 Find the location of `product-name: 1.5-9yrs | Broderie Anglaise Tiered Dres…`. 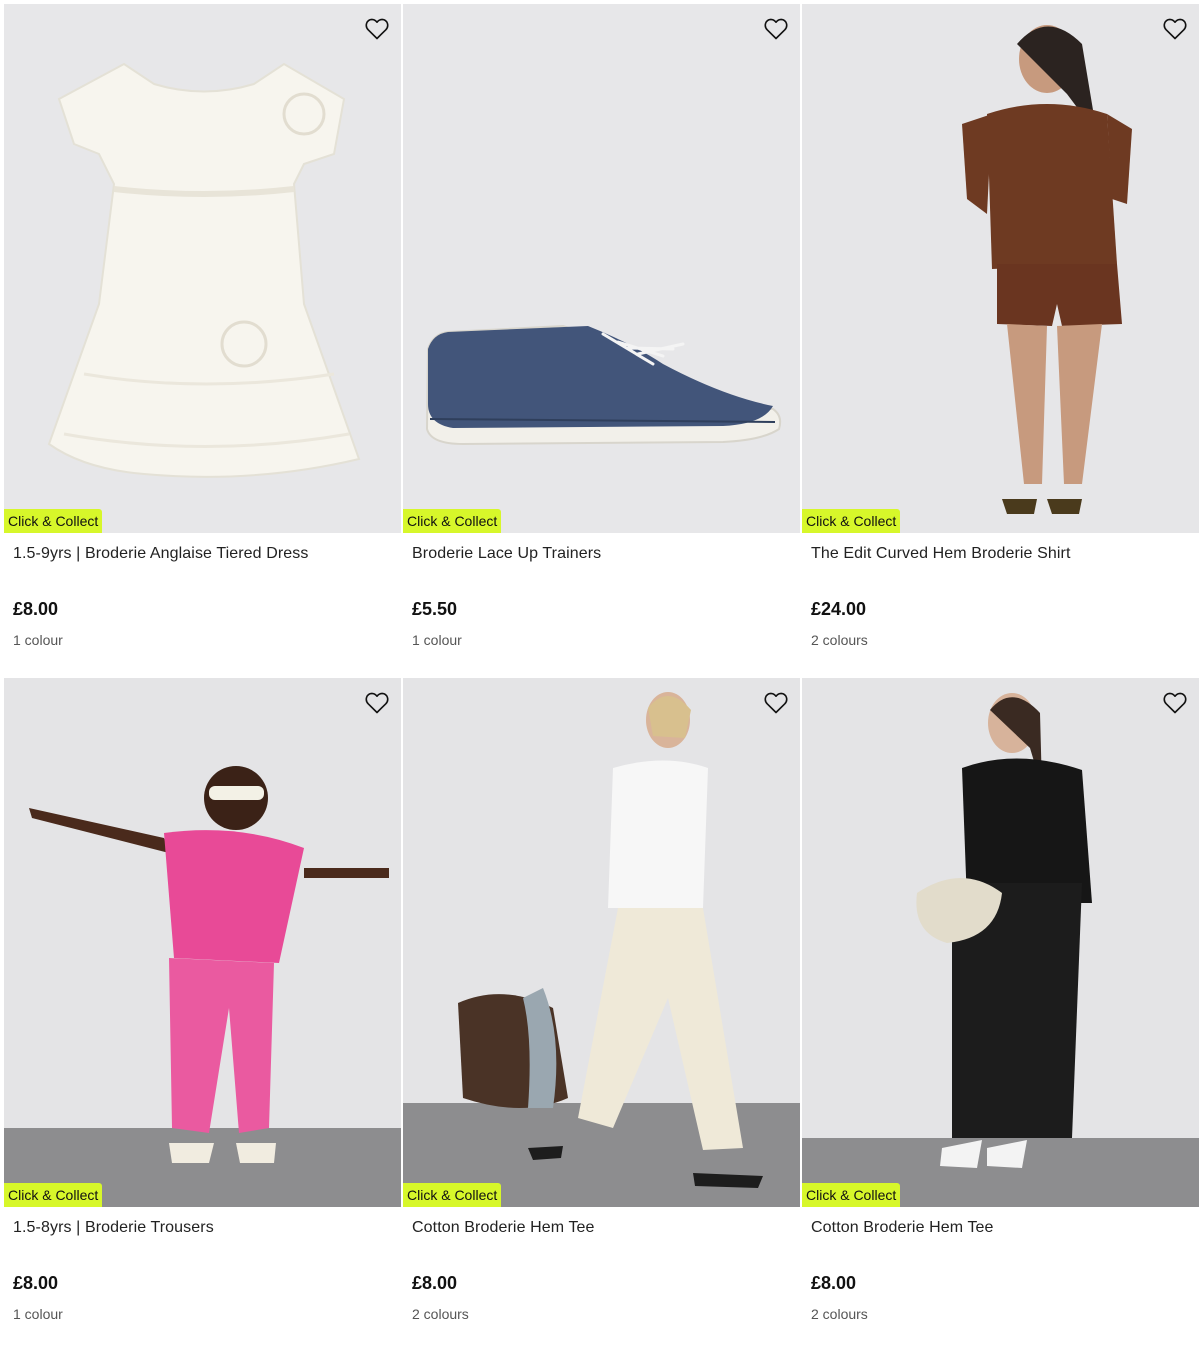

product-name: 1.5-9yrs | Broderie Anglaise Tiered Dres… is located at coordinates (202, 571).